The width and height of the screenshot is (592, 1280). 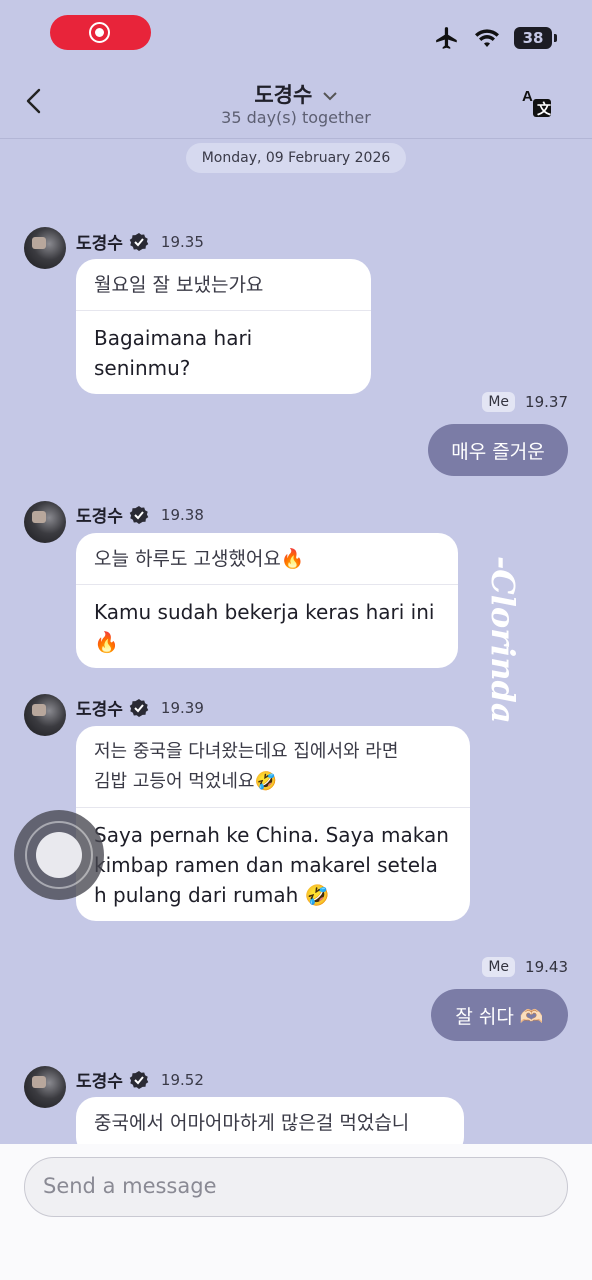 I want to click on message-input: Send a message, so click(x=296, y=1187).